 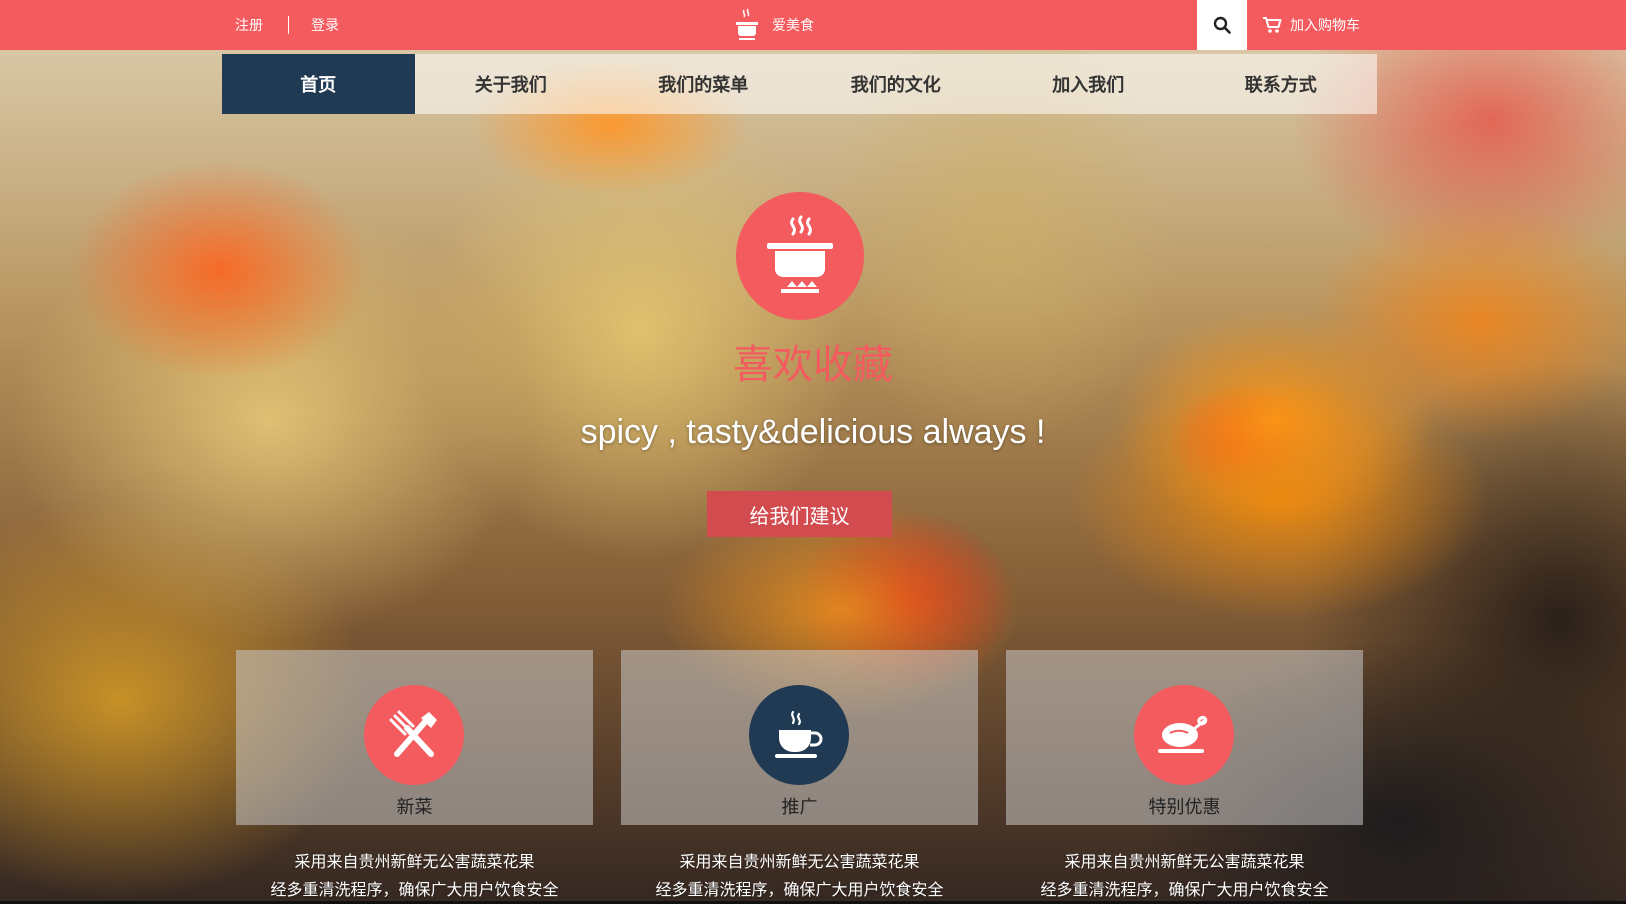 What do you see at coordinates (799, 514) in the screenshot?
I see `suggest-button: 给我们建议` at bounding box center [799, 514].